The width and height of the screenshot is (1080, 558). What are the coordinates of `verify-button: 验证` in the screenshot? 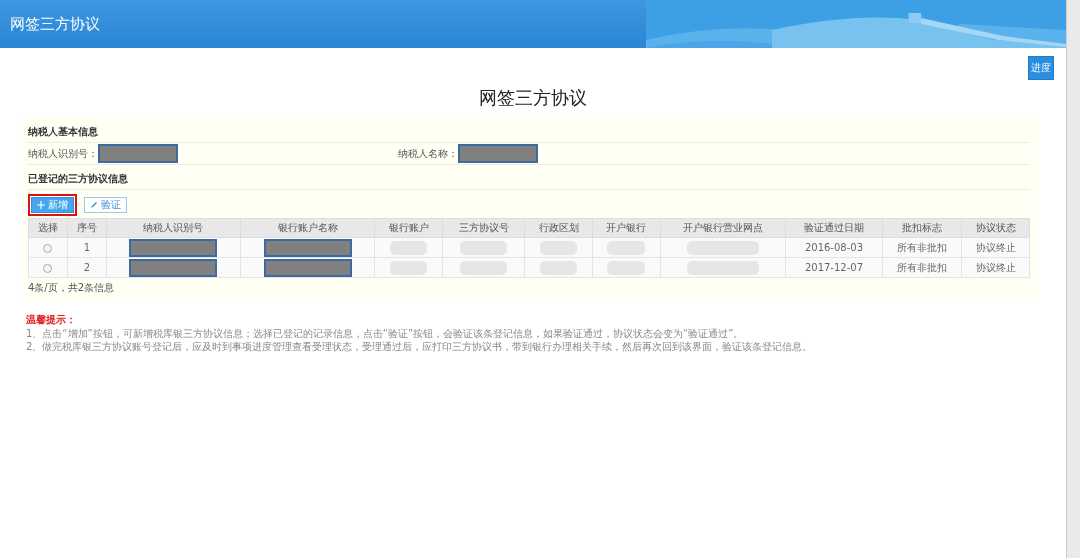 It's located at (105, 205).